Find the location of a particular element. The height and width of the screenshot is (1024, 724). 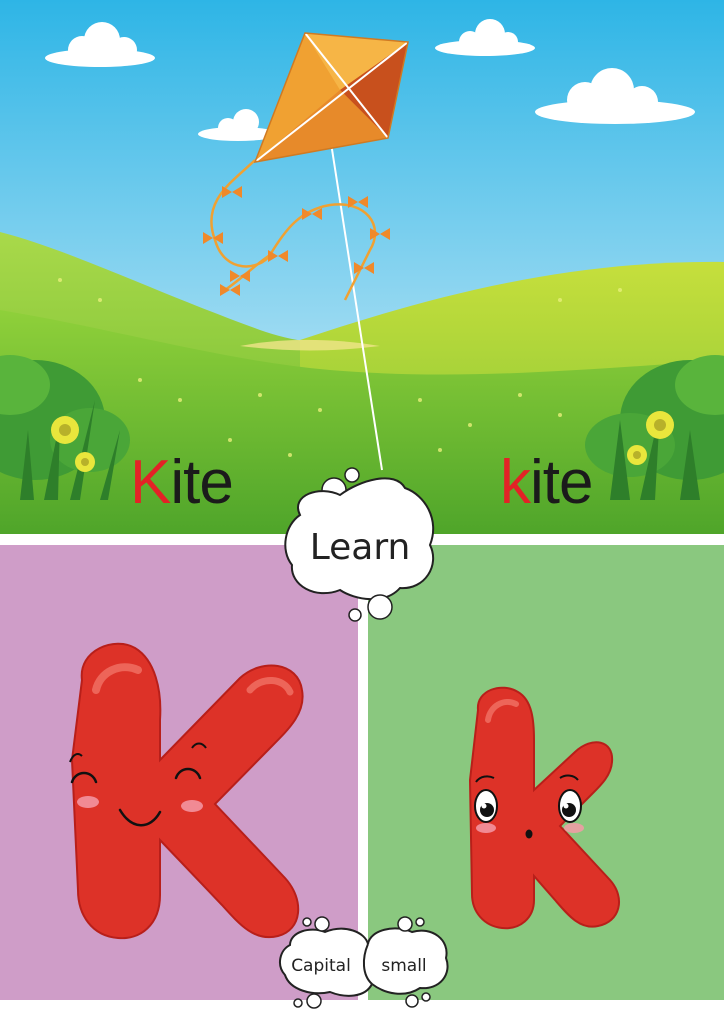

capital-label: Capital is located at coordinates (321, 966).